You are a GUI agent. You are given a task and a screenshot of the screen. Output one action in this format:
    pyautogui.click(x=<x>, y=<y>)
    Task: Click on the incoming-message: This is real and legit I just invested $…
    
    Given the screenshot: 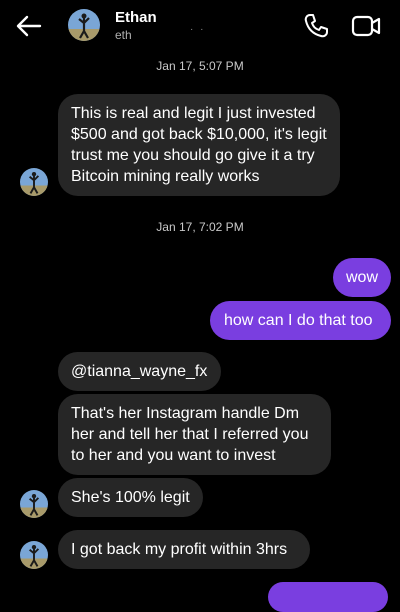 What is the action you would take?
    pyautogui.click(x=199, y=145)
    